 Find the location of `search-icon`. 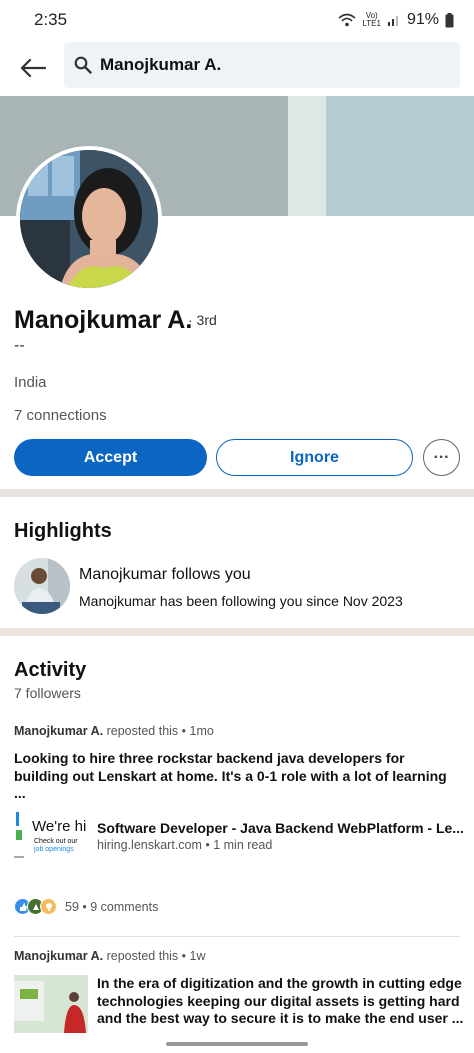

search-icon is located at coordinates (83, 65).